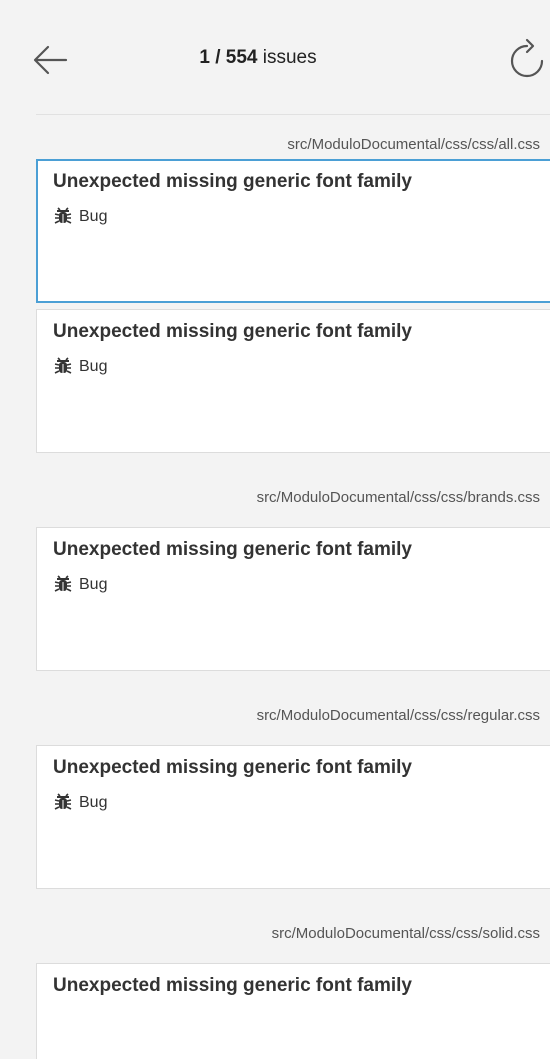  What do you see at coordinates (527, 58) in the screenshot?
I see `refresh-icon` at bounding box center [527, 58].